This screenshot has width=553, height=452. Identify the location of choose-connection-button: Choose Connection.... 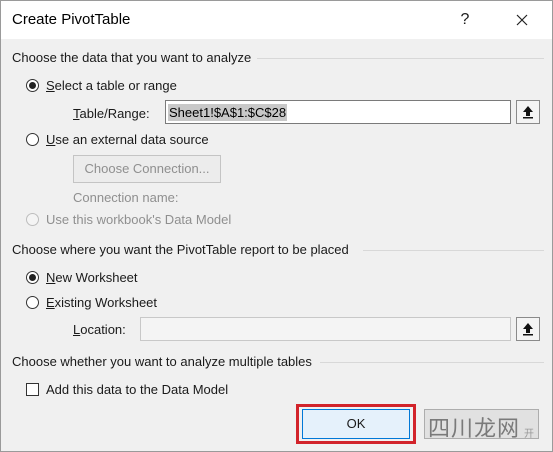
(147, 169).